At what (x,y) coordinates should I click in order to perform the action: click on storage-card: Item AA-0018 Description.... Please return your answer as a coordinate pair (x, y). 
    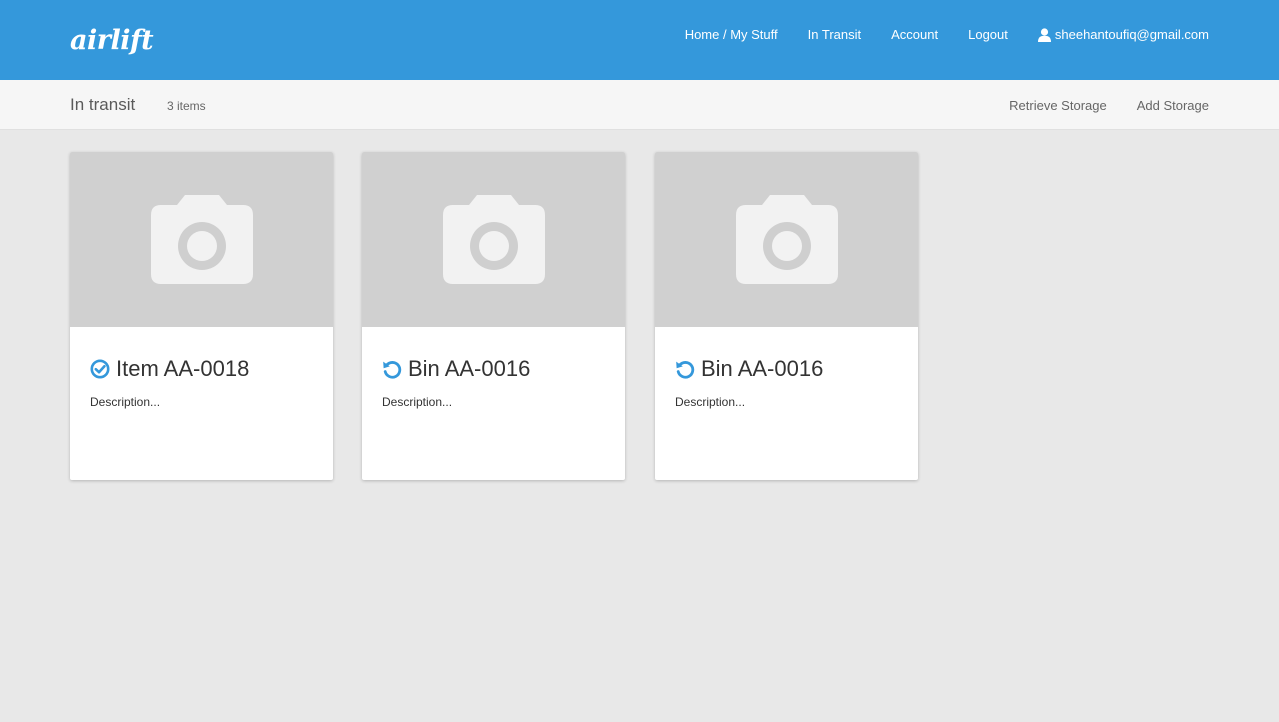
    Looking at the image, I should click on (201, 316).